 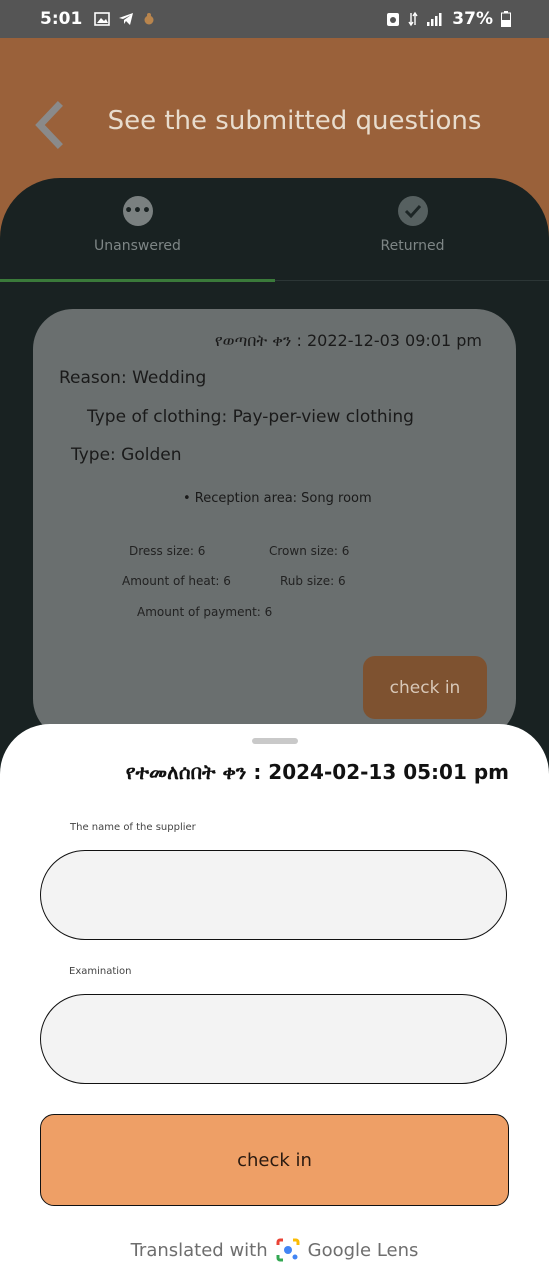 I want to click on tab-unanswered: ••• Unanswered, so click(x=137, y=225).